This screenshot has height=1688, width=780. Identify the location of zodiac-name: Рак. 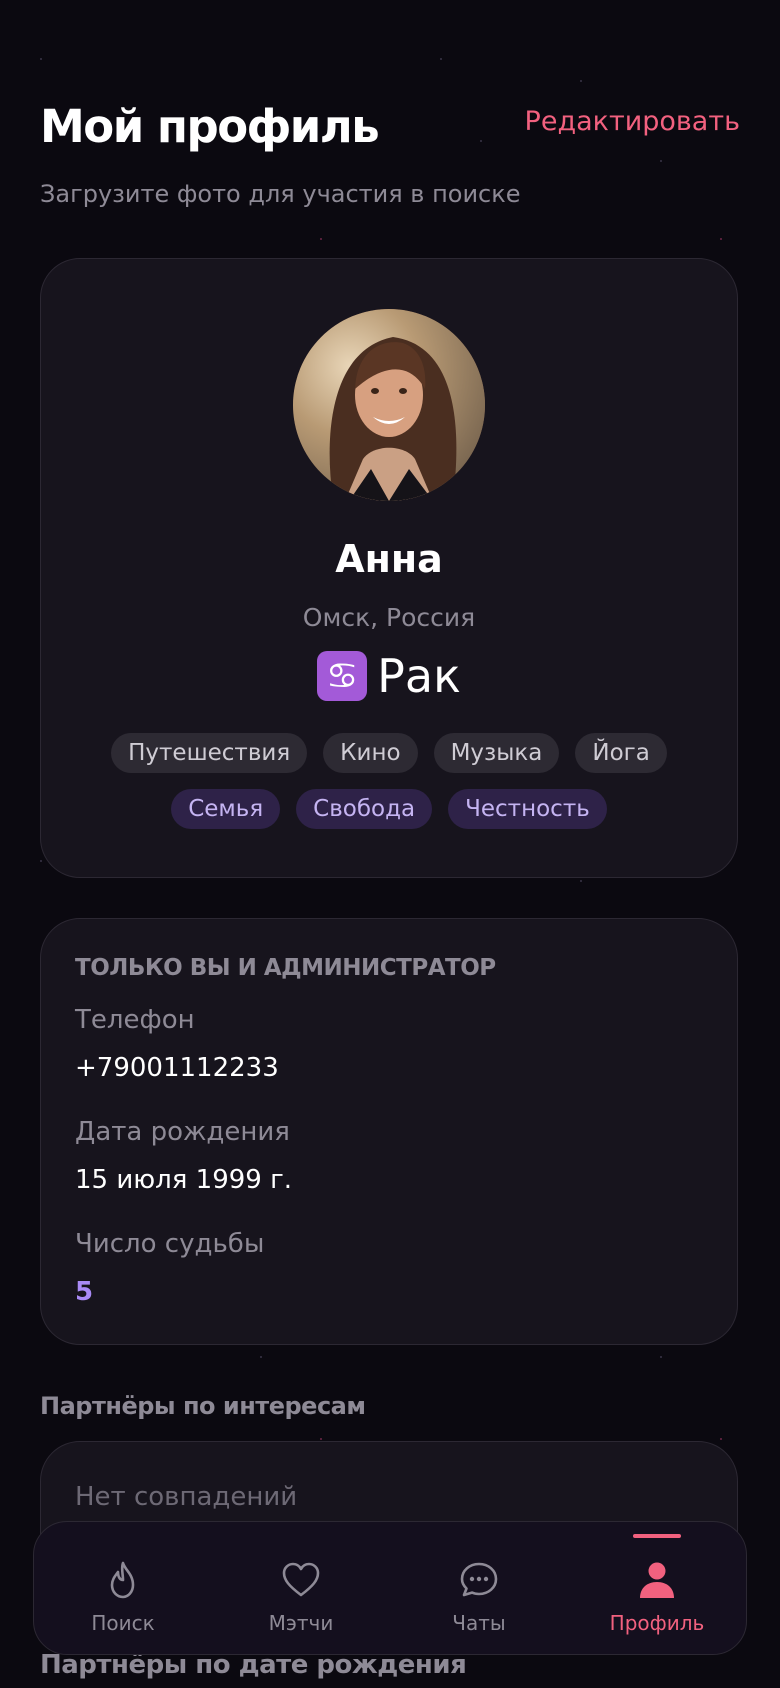
(419, 676).